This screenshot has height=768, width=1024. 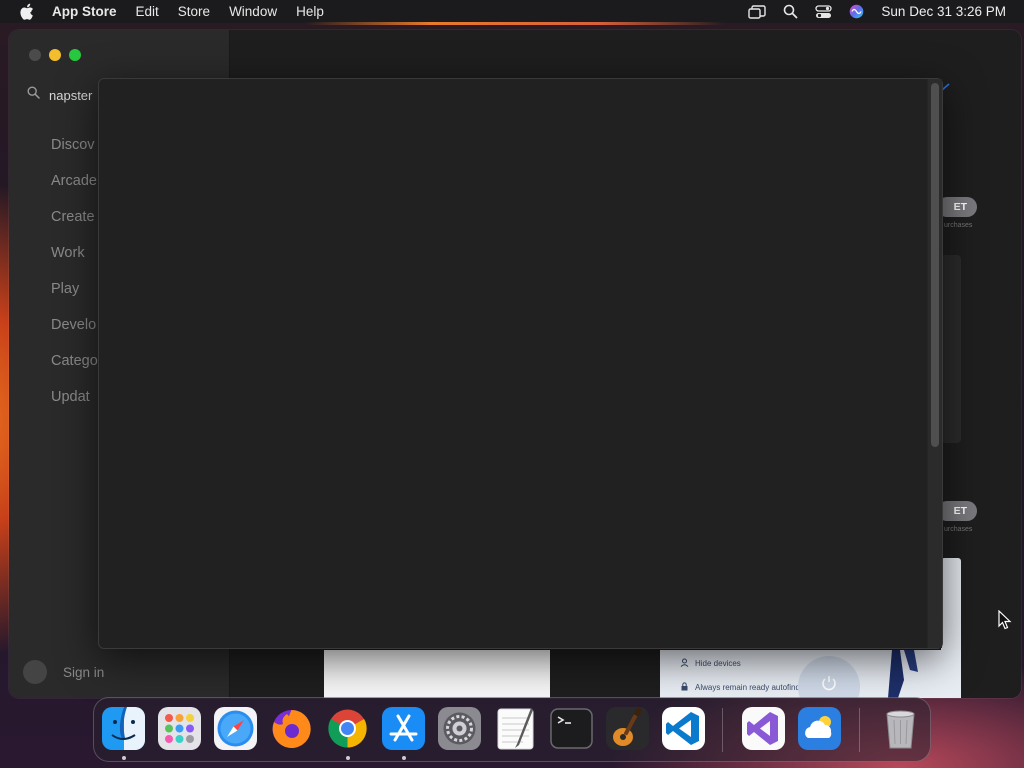 What do you see at coordinates (684, 687) in the screenshot?
I see `lock-icon` at bounding box center [684, 687].